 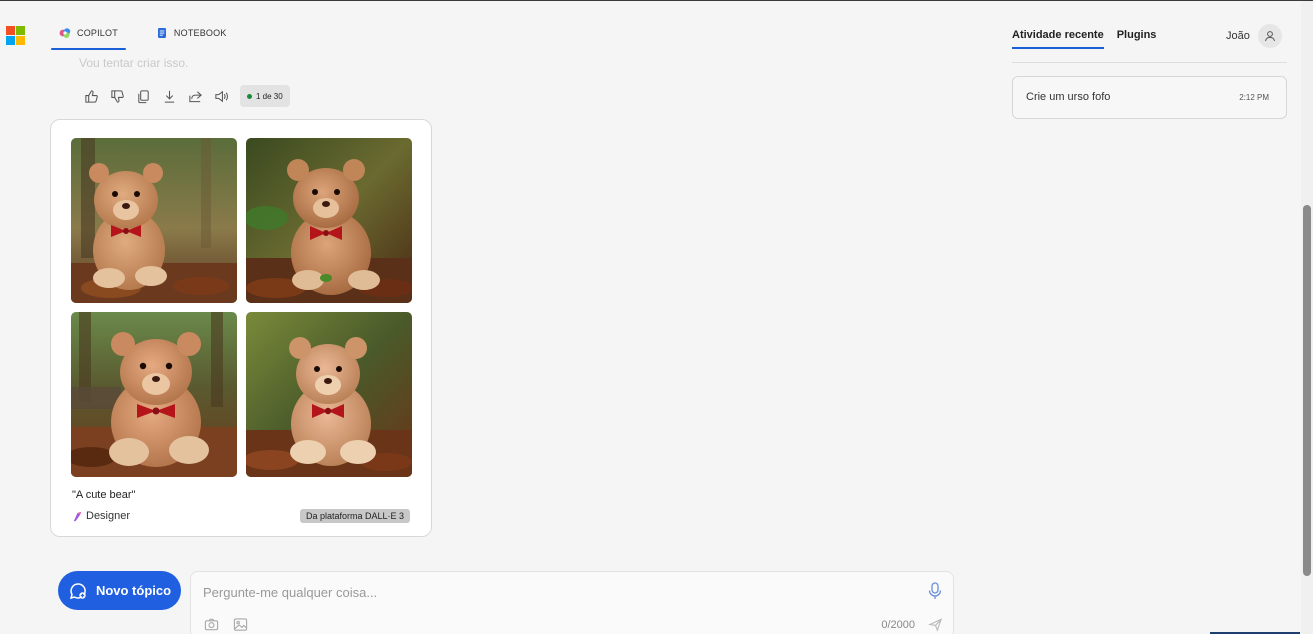 What do you see at coordinates (1149, 97) in the screenshot?
I see `history-item: Crie um urso fofo 2:12 PM` at bounding box center [1149, 97].